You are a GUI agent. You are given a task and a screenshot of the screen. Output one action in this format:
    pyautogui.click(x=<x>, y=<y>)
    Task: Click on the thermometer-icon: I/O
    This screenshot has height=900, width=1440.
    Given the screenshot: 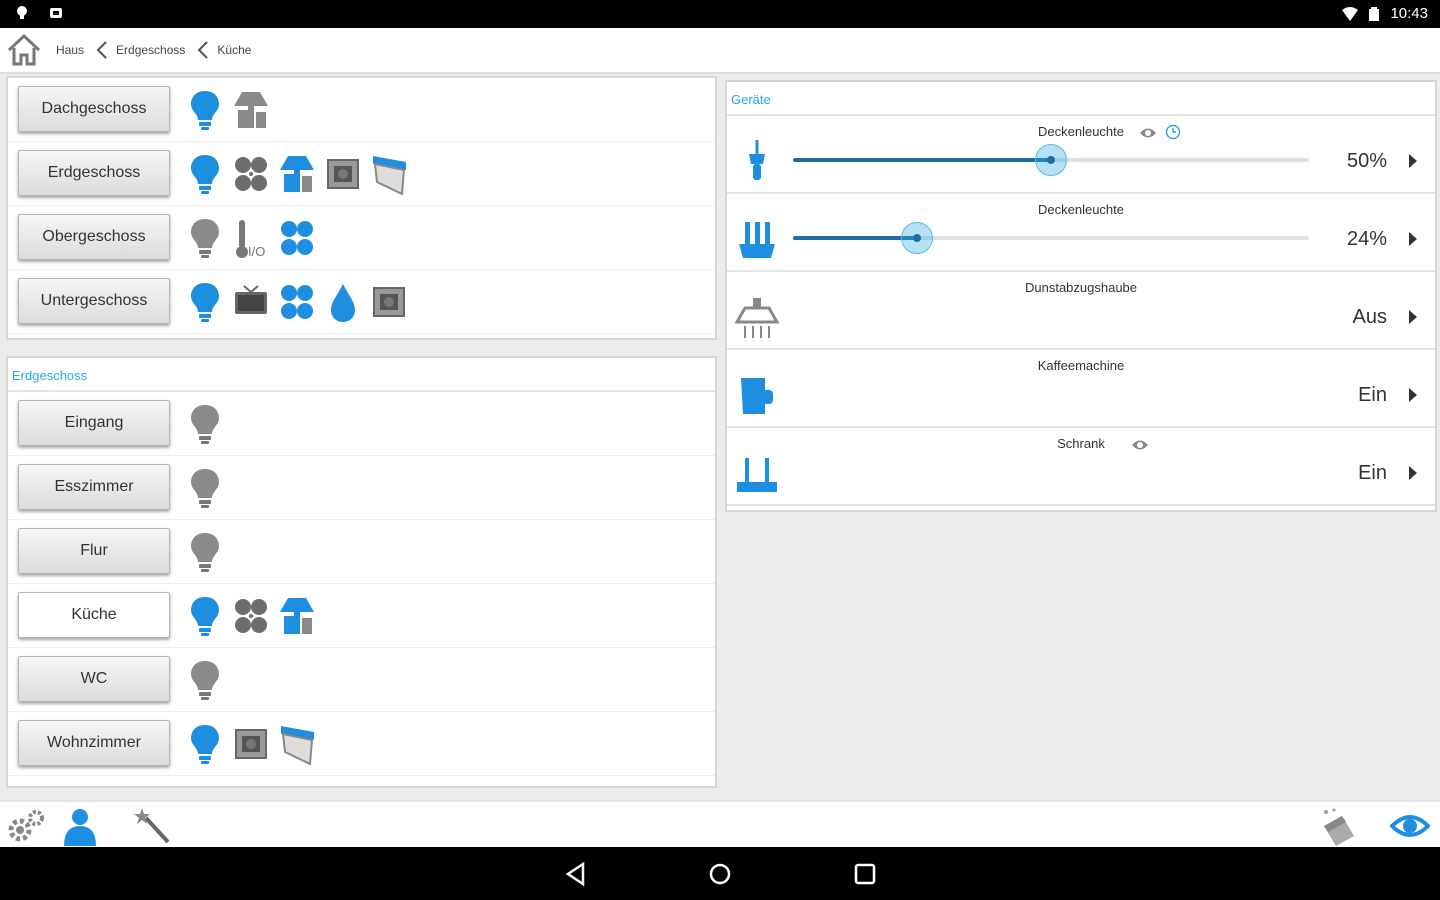 What is the action you would take?
    pyautogui.click(x=251, y=238)
    